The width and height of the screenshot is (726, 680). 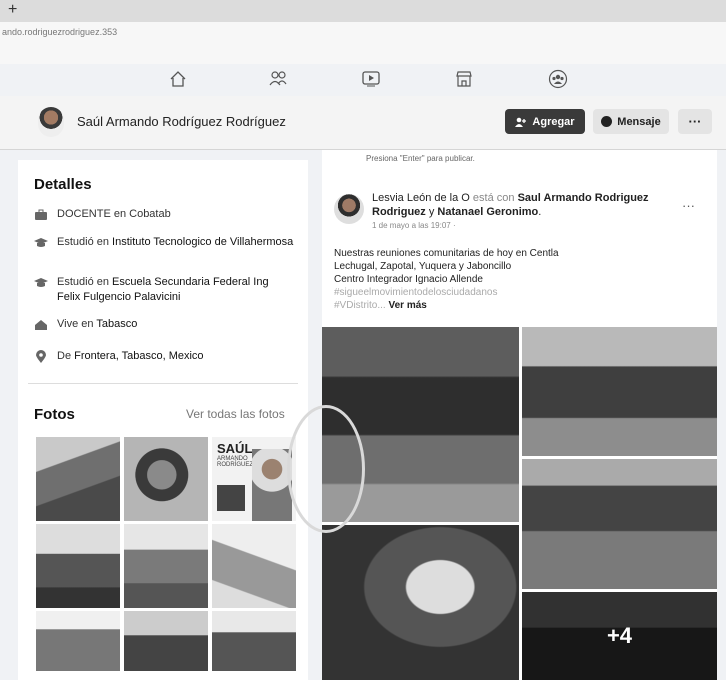 I want to click on see-all-photos-link: Ver todas las fotos, so click(x=235, y=414).